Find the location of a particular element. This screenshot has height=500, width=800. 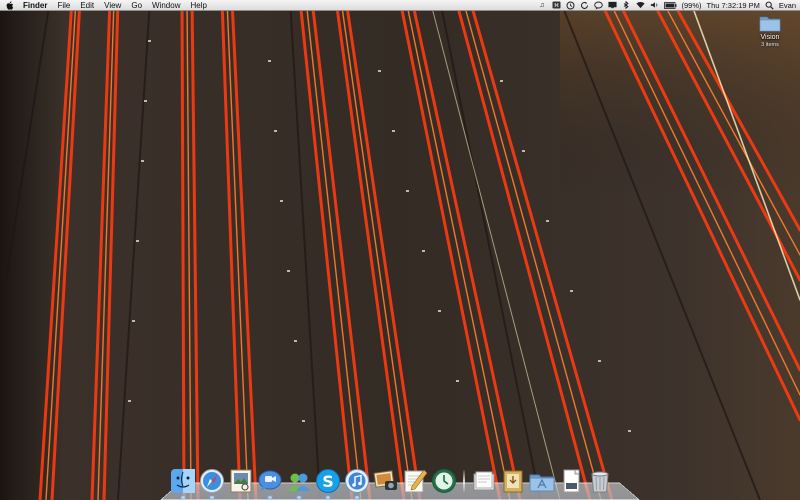

volume-icon is located at coordinates (654, 5).